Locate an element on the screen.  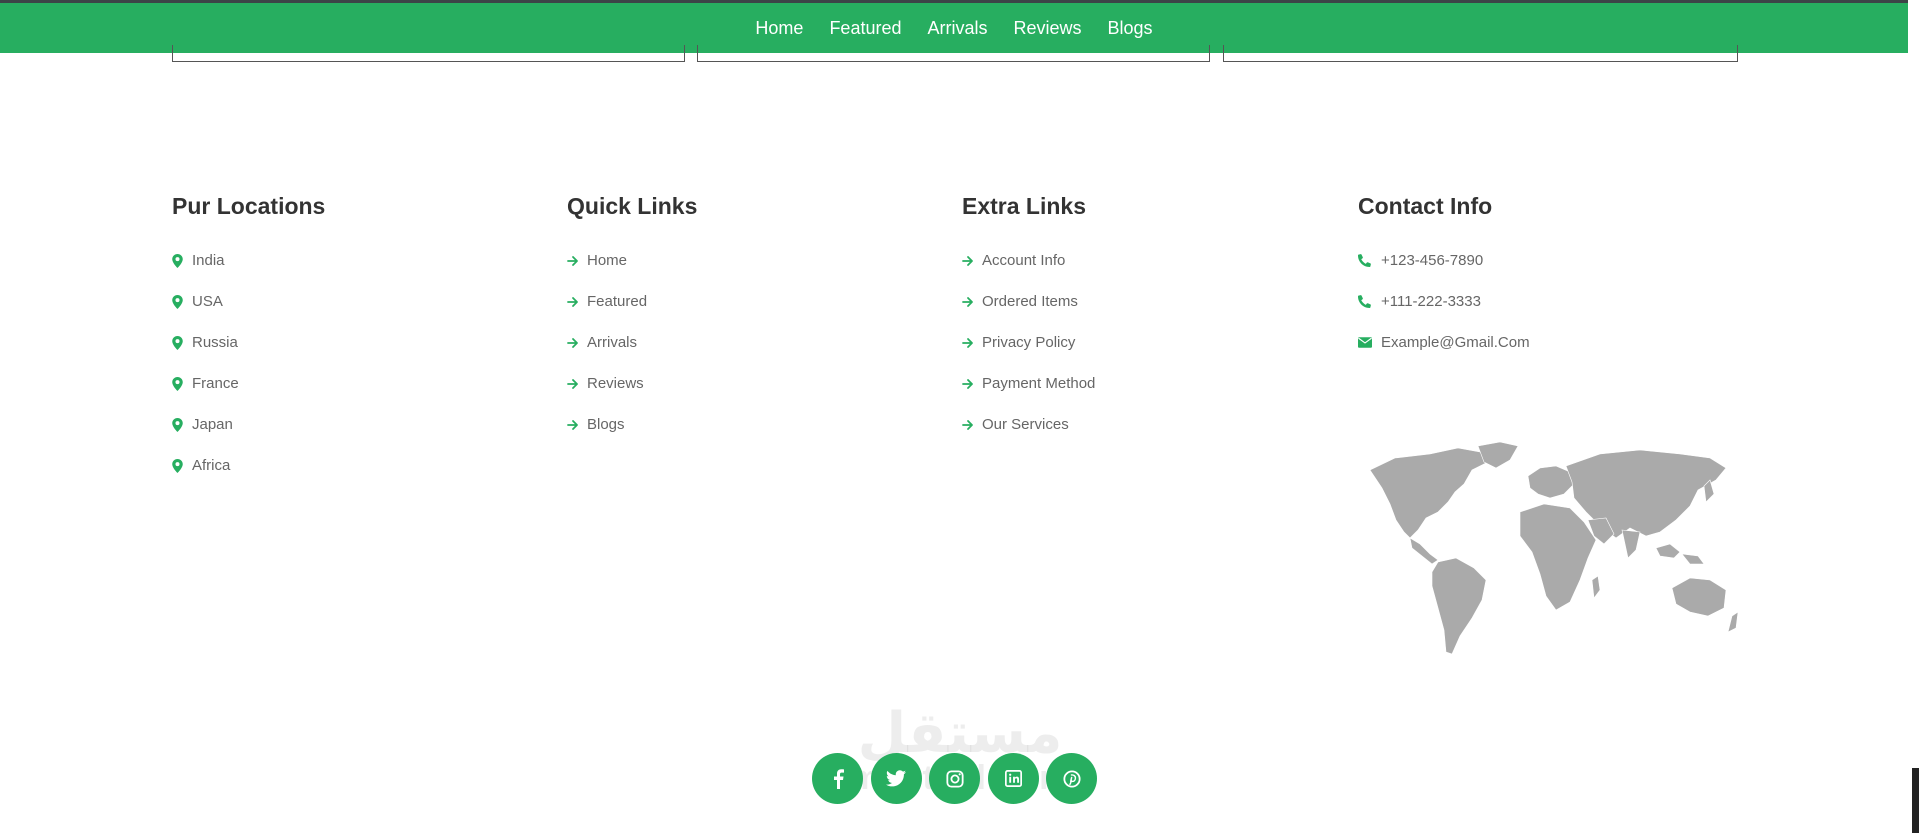
social-links is located at coordinates (958, 778).